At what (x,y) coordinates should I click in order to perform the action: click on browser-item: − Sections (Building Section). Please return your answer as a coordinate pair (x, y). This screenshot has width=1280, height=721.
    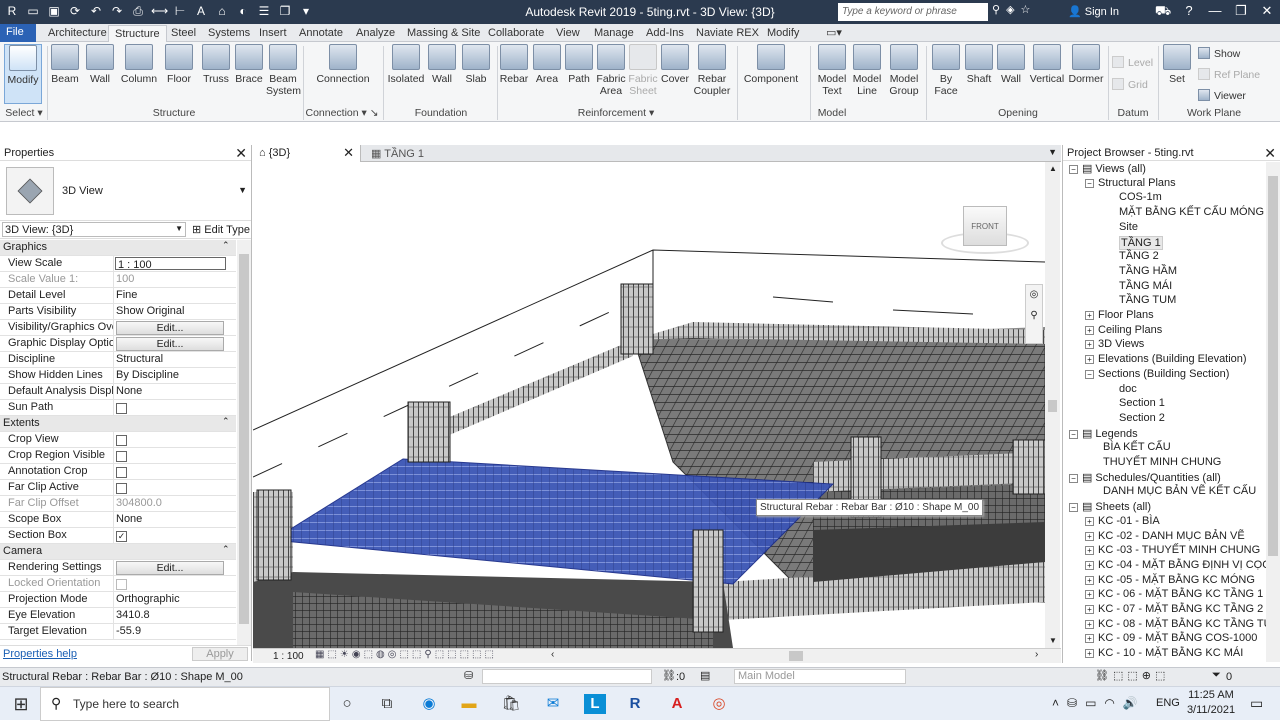
    Looking at the image, I should click on (1157, 374).